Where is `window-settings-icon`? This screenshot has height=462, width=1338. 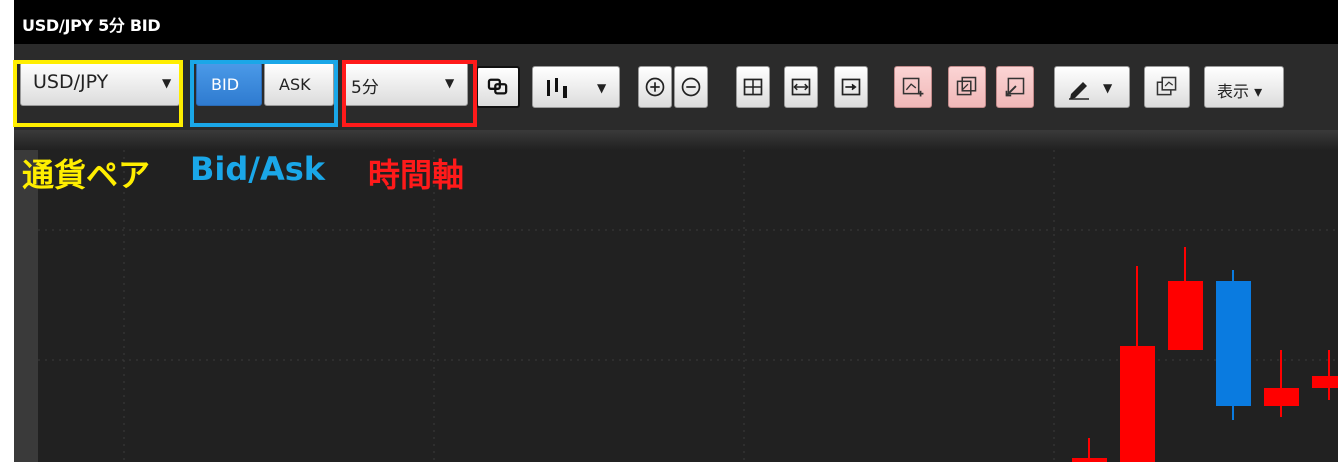 window-settings-icon is located at coordinates (1166, 86).